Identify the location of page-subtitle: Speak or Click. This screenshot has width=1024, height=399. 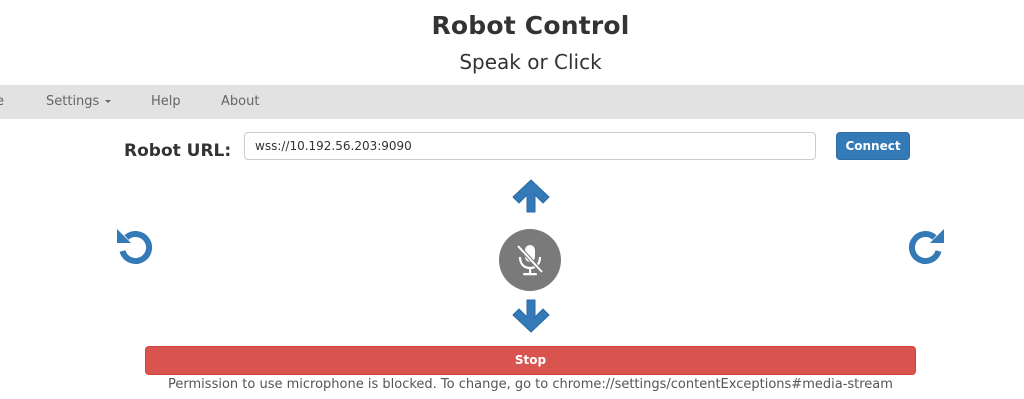
(530, 62).